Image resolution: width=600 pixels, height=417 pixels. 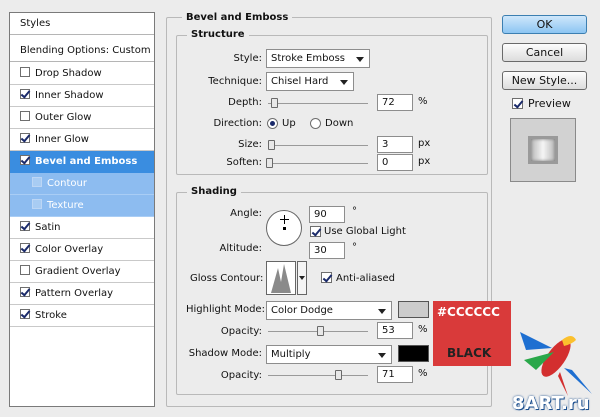 What do you see at coordinates (395, 330) in the screenshot?
I see `highlight-opacity-input: 53` at bounding box center [395, 330].